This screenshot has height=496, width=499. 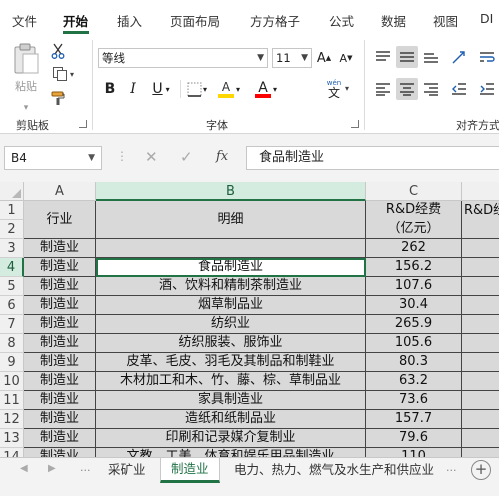 What do you see at coordinates (197, 89) in the screenshot?
I see `borders-button: ▾` at bounding box center [197, 89].